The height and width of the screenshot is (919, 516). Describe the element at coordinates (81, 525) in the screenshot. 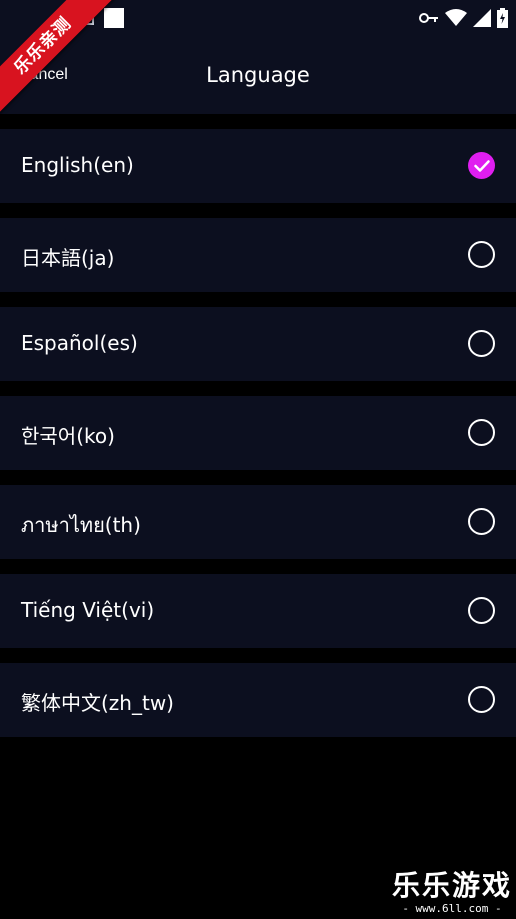

I see `language-label: ภาษาไทย(th)` at that location.